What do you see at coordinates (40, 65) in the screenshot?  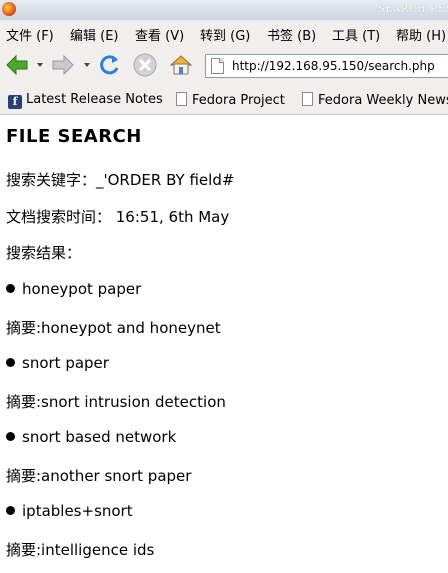 I see `back-dropdown-icon` at bounding box center [40, 65].